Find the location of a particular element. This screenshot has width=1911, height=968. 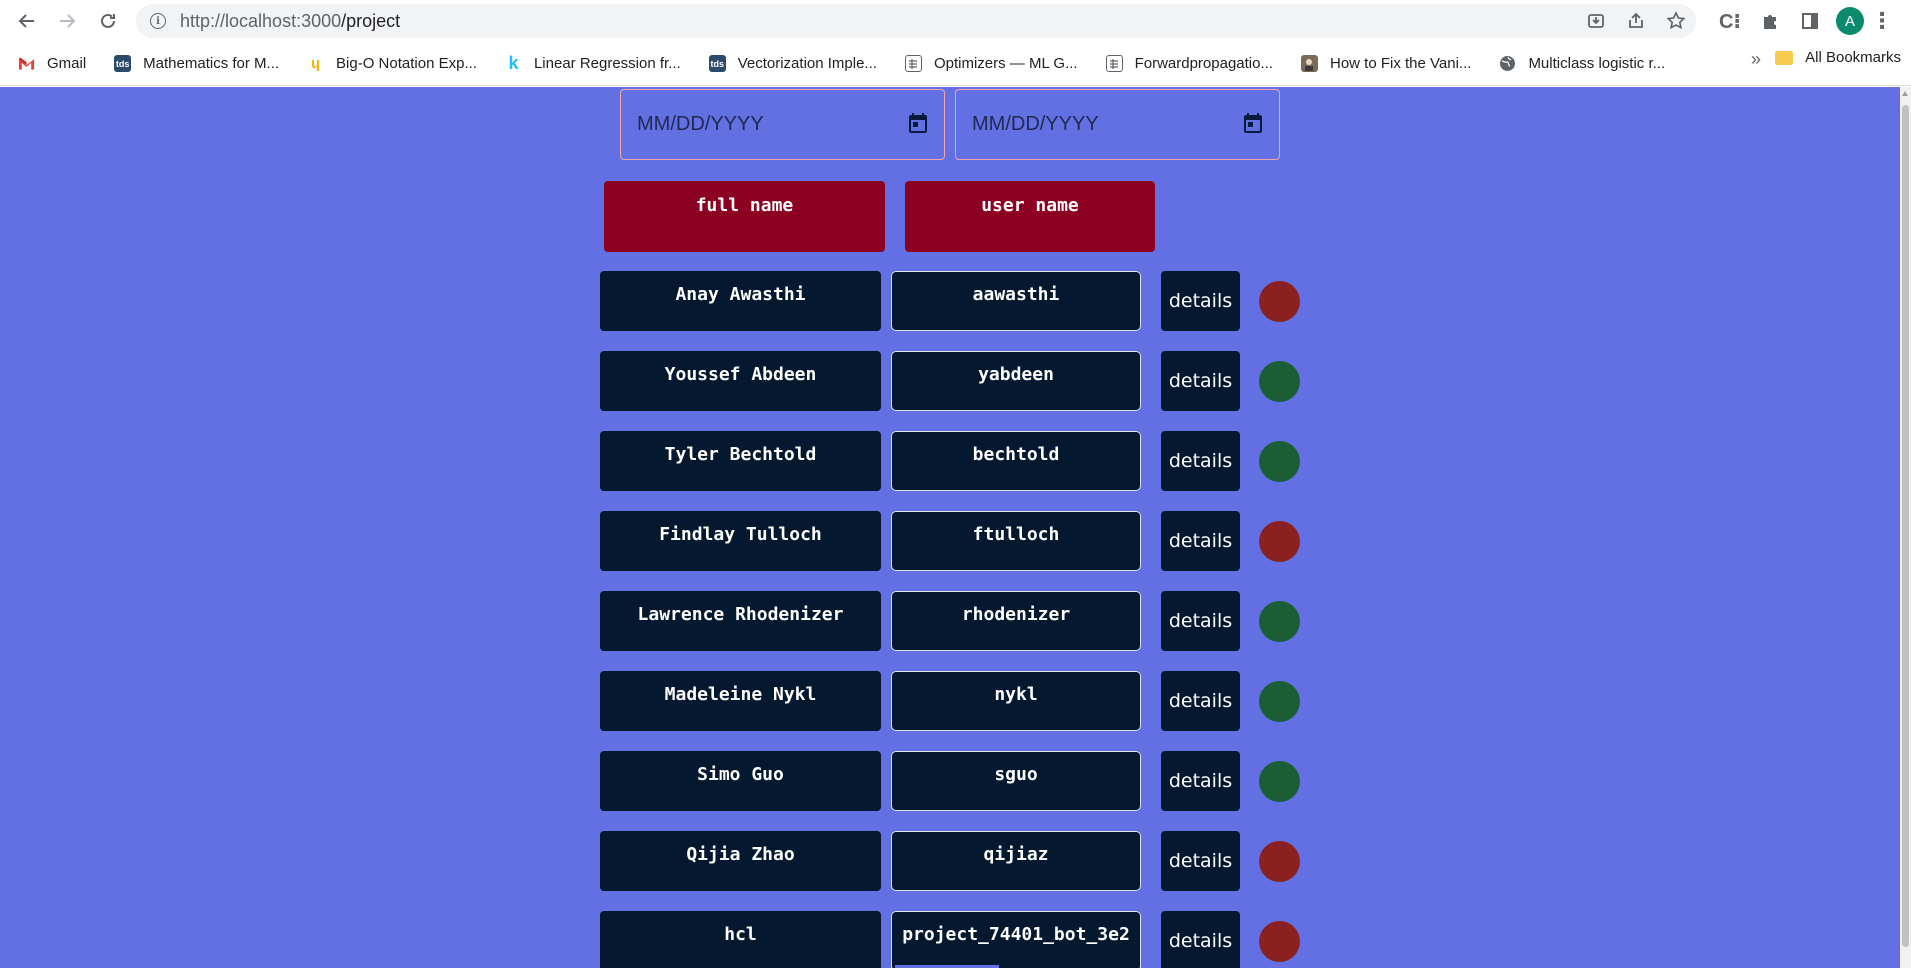

reload-icon is located at coordinates (108, 21).